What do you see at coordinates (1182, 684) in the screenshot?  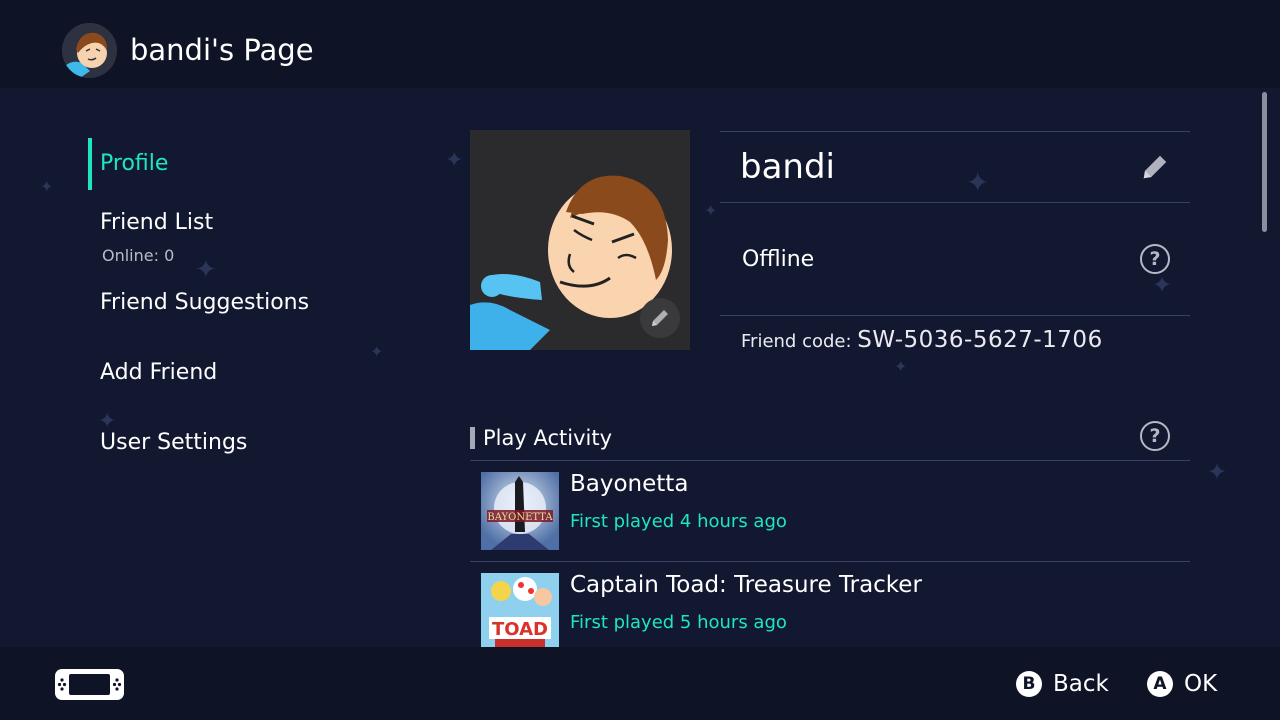 I see `ok-button: A OK` at bounding box center [1182, 684].